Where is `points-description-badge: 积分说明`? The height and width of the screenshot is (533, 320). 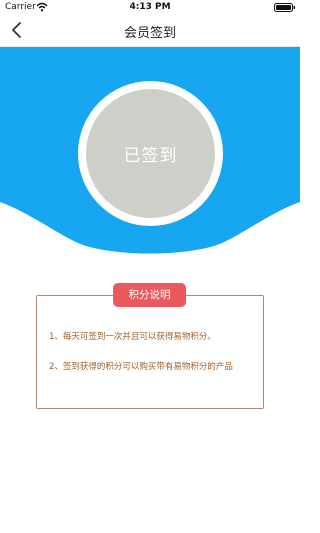 points-description-badge: 积分说明 is located at coordinates (149, 295).